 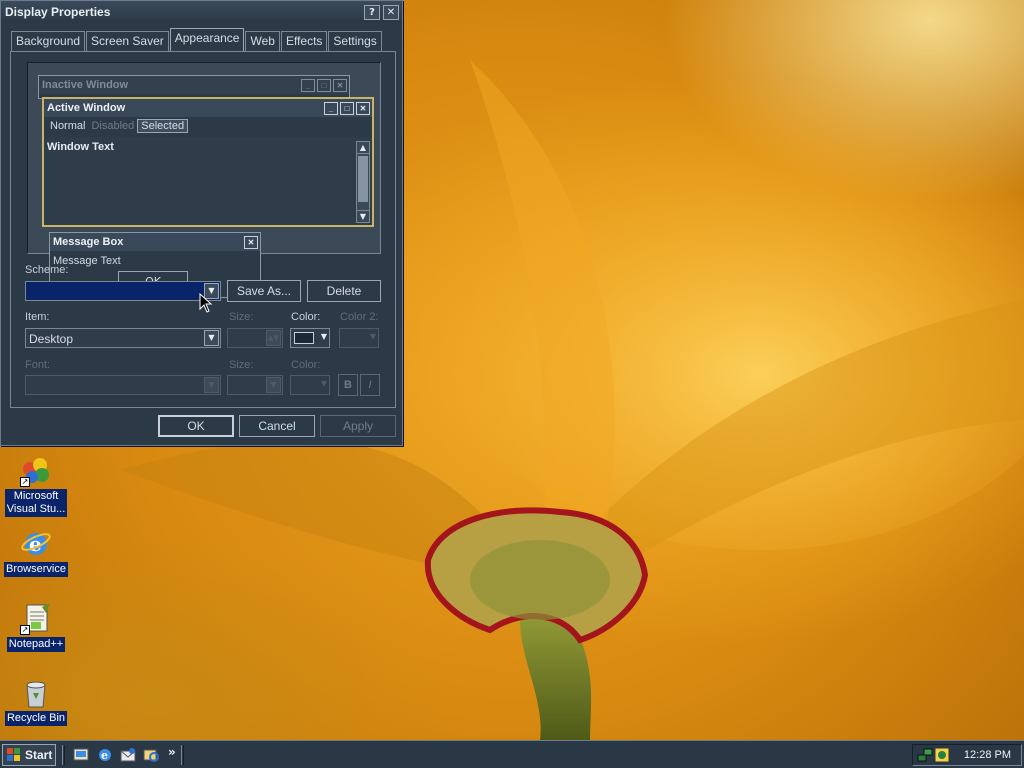 I want to click on item-color2-label: Color 2:, so click(x=359, y=317).